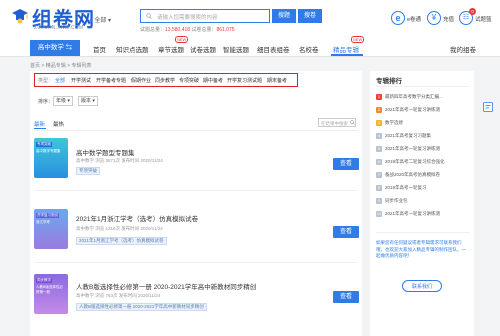 The height and width of the screenshot is (336, 500). Describe the element at coordinates (379, 123) in the screenshot. I see `rank-badge-3: 3` at that location.